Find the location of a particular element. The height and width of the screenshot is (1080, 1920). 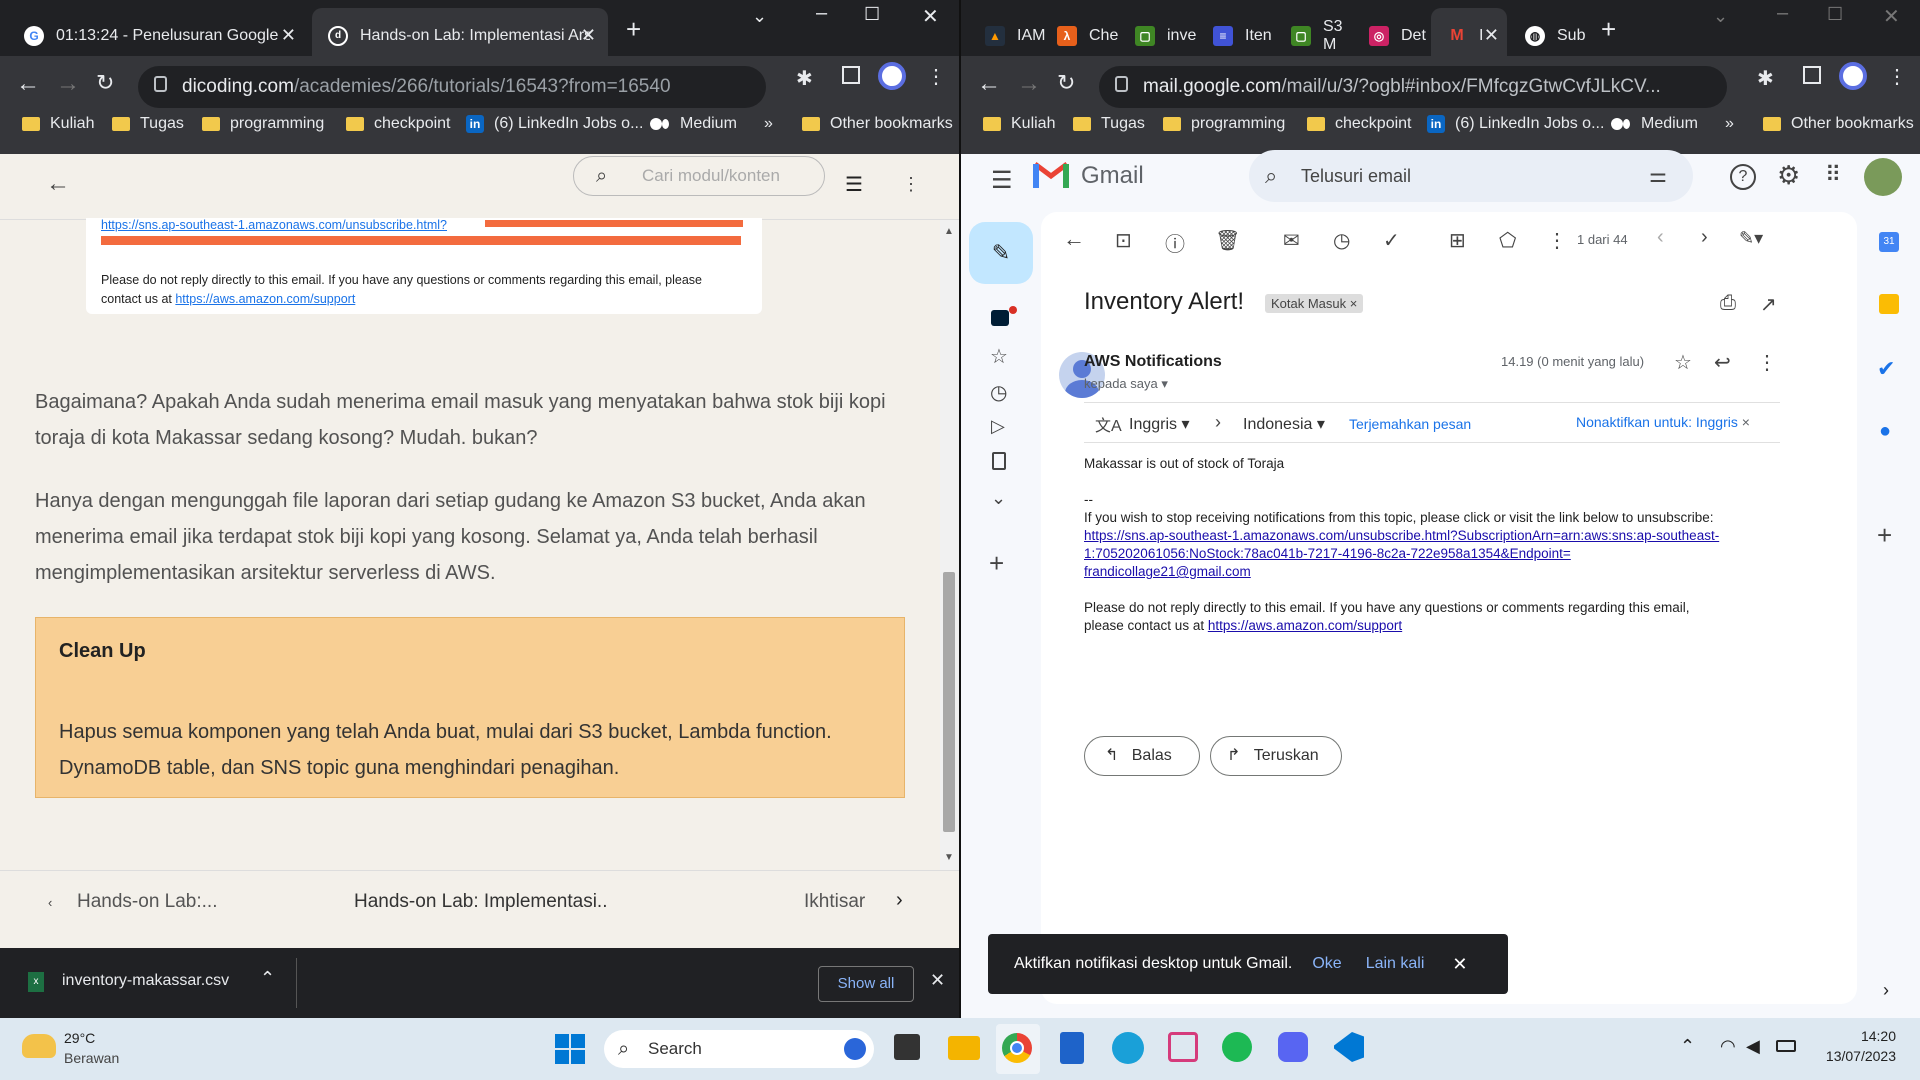

snooze-icon: ◷ is located at coordinates (1341, 240).